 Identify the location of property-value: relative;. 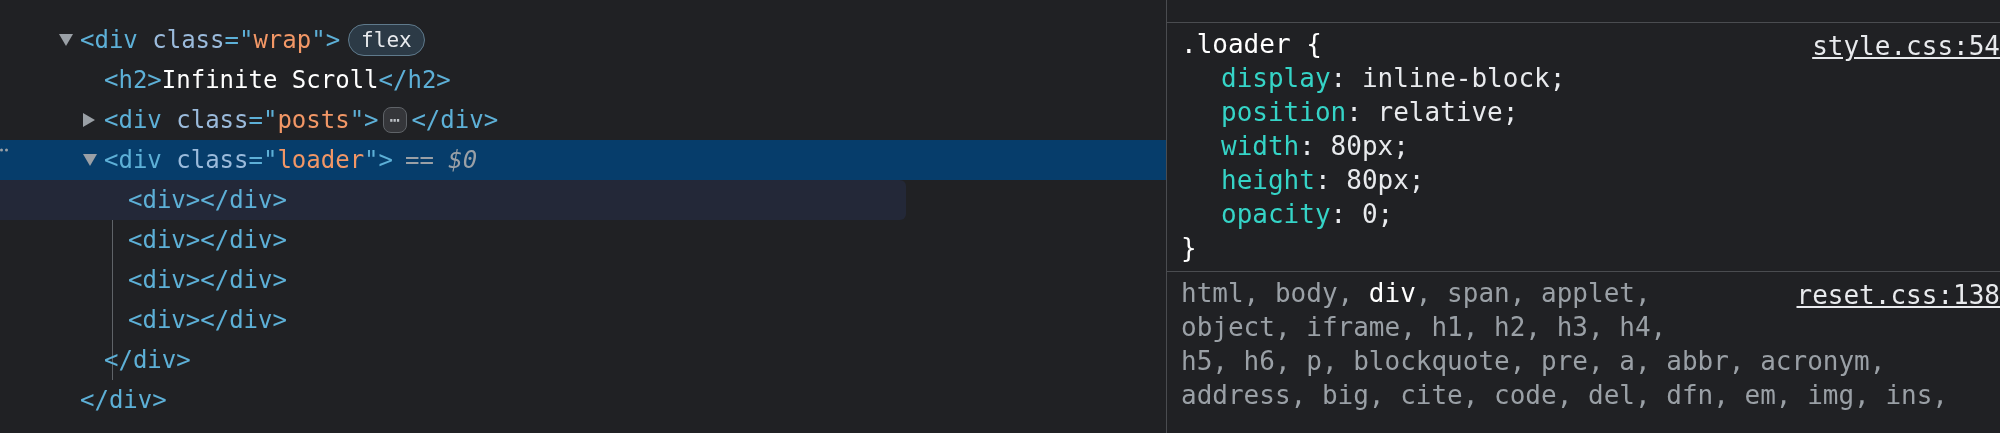
(1448, 112).